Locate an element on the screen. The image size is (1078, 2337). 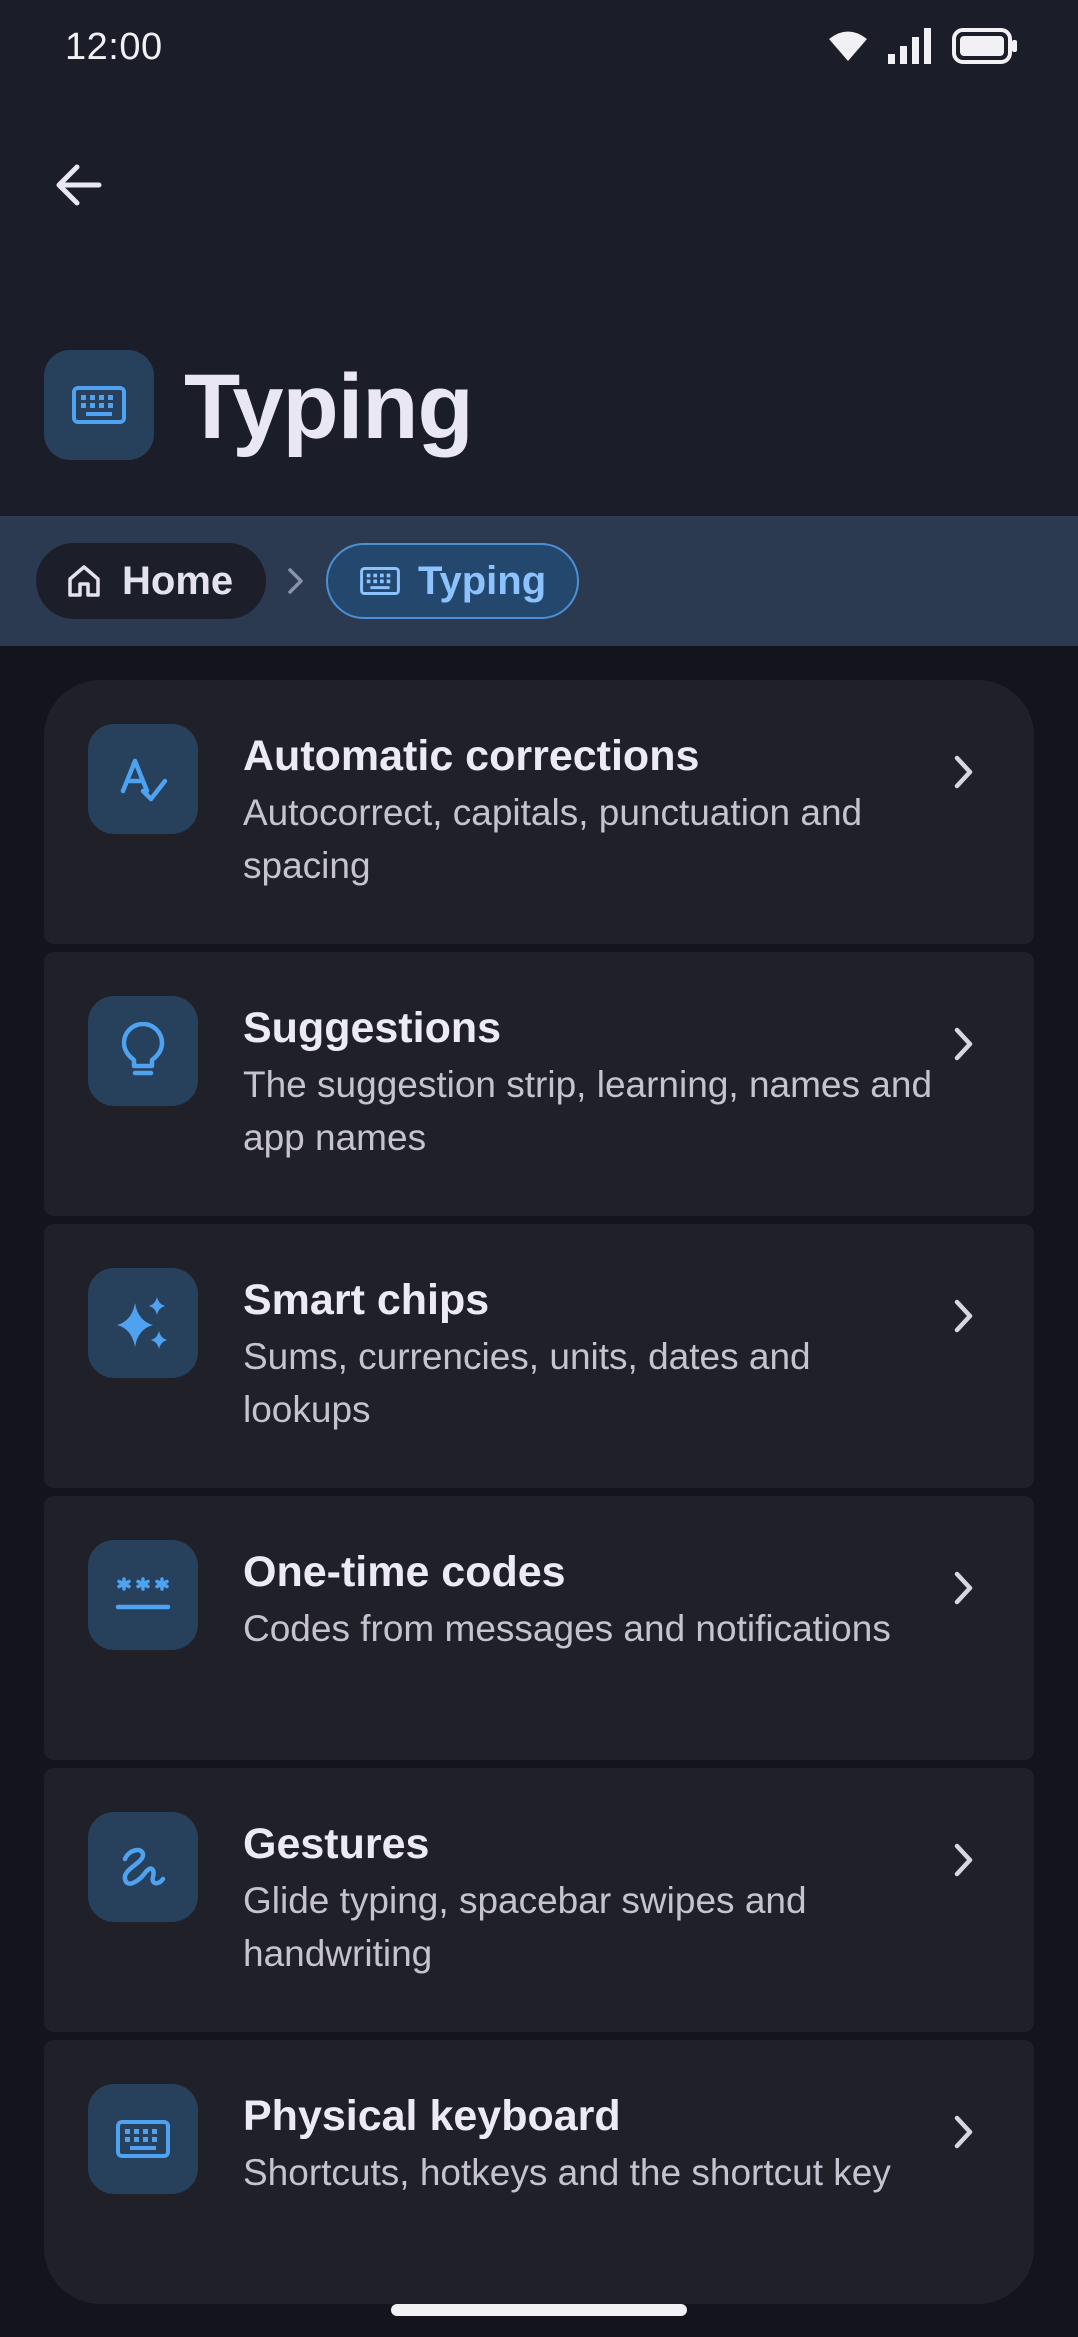
breadcrumb: Home Typing is located at coordinates (539, 581).